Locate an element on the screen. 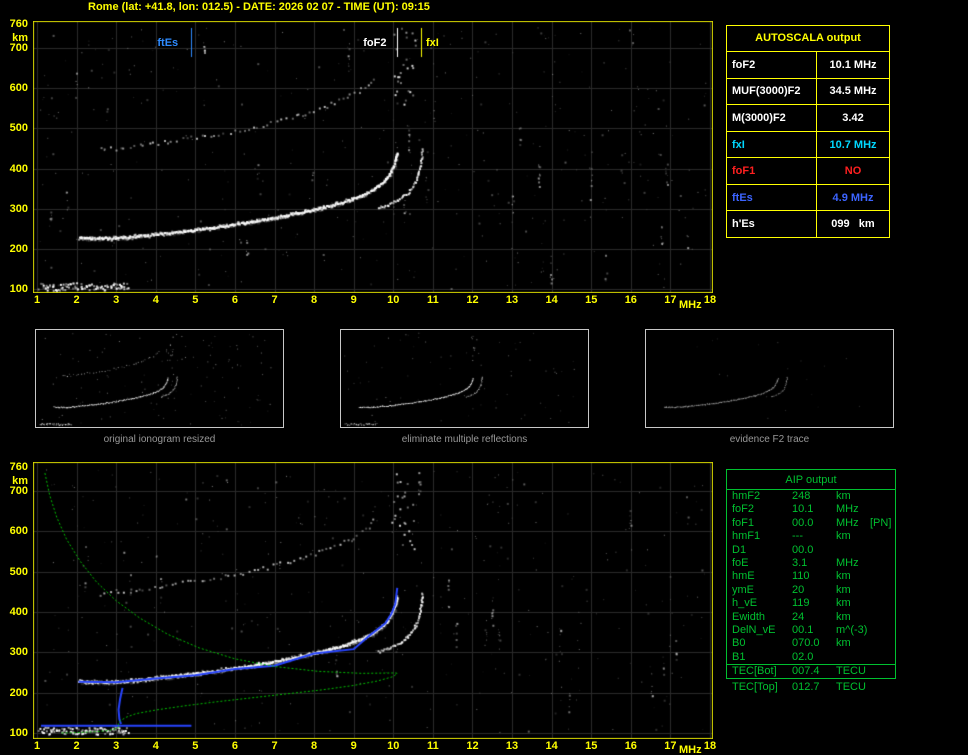 This screenshot has width=968, height=755. aip-cell-name: TEC[Top] is located at coordinates (755, 687).